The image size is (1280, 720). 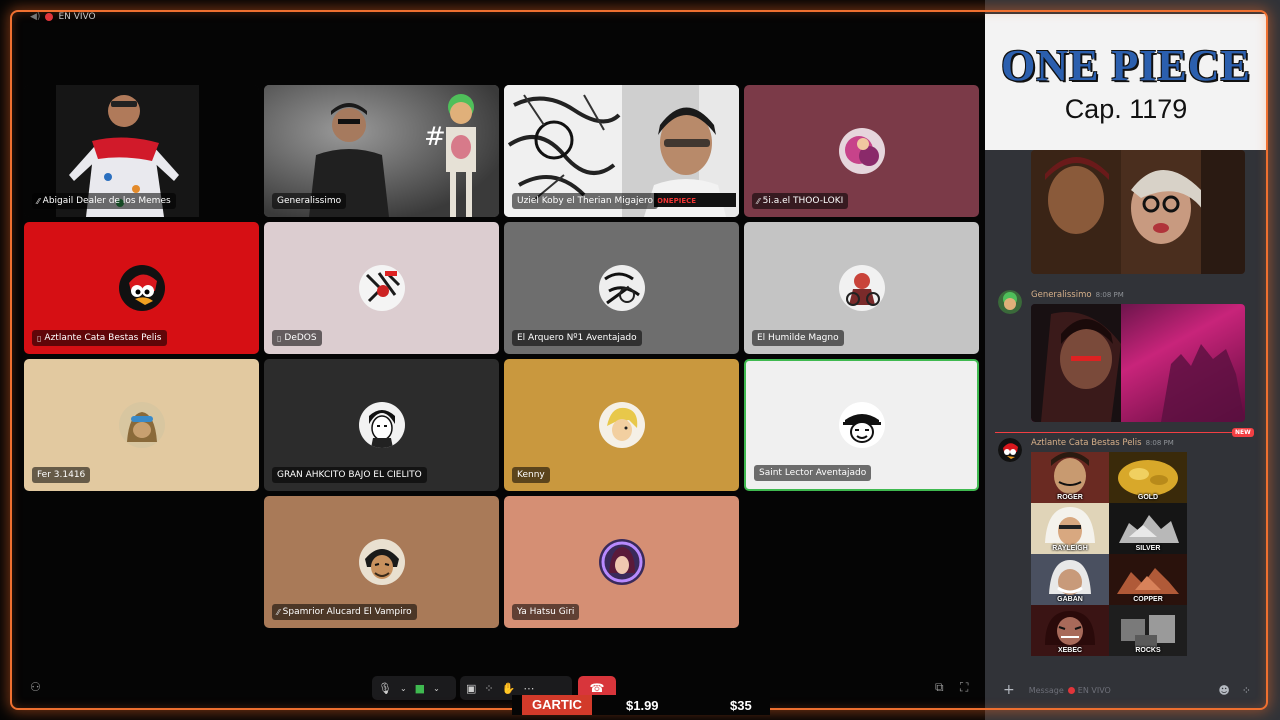 I want to click on ticker-price: $1.99, so click(x=642, y=705).